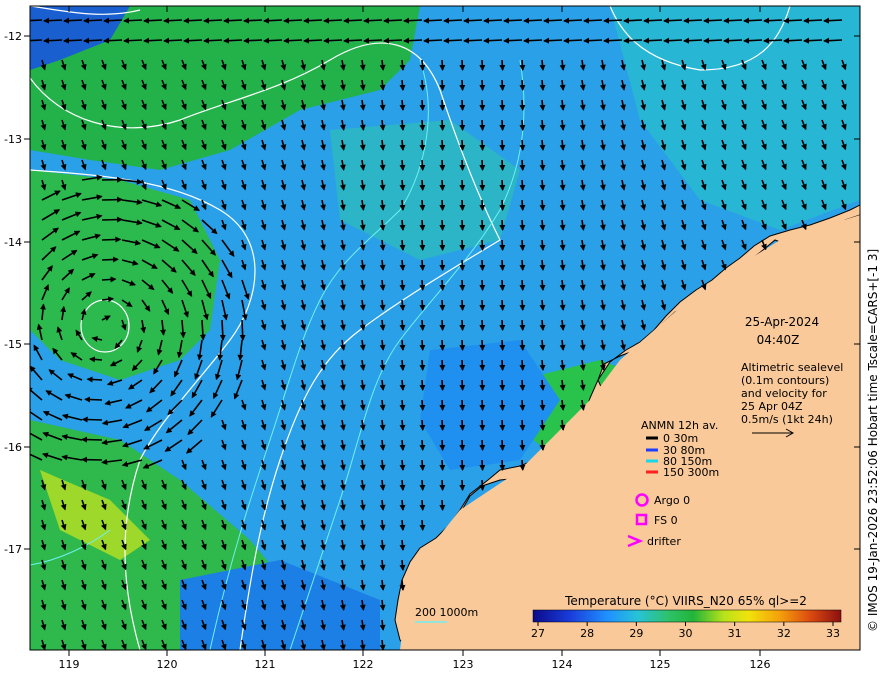 The height and width of the screenshot is (680, 880). What do you see at coordinates (735, 633) in the screenshot?
I see `colorbar-tick-label: 31` at bounding box center [735, 633].